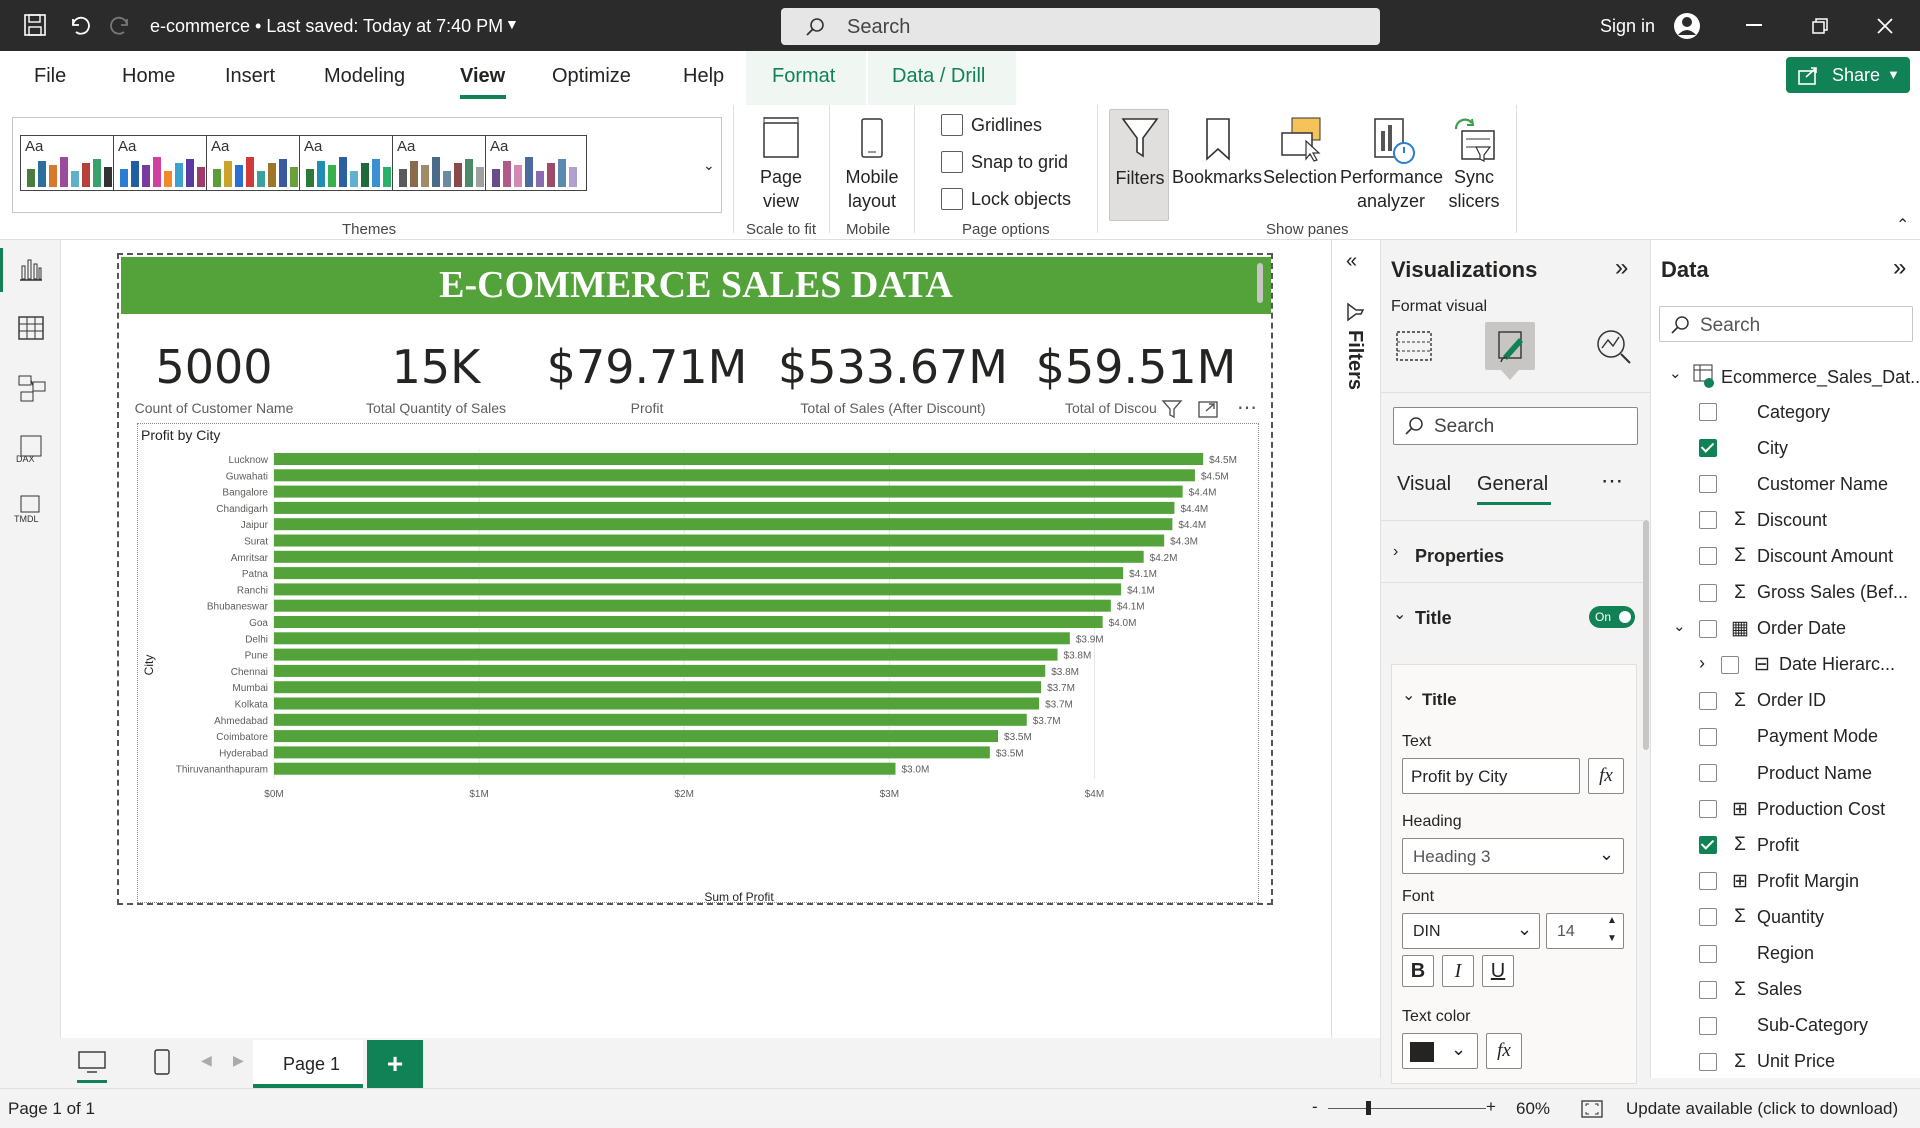  What do you see at coordinates (1809, 448) in the screenshot?
I see `data-field-item: City` at bounding box center [1809, 448].